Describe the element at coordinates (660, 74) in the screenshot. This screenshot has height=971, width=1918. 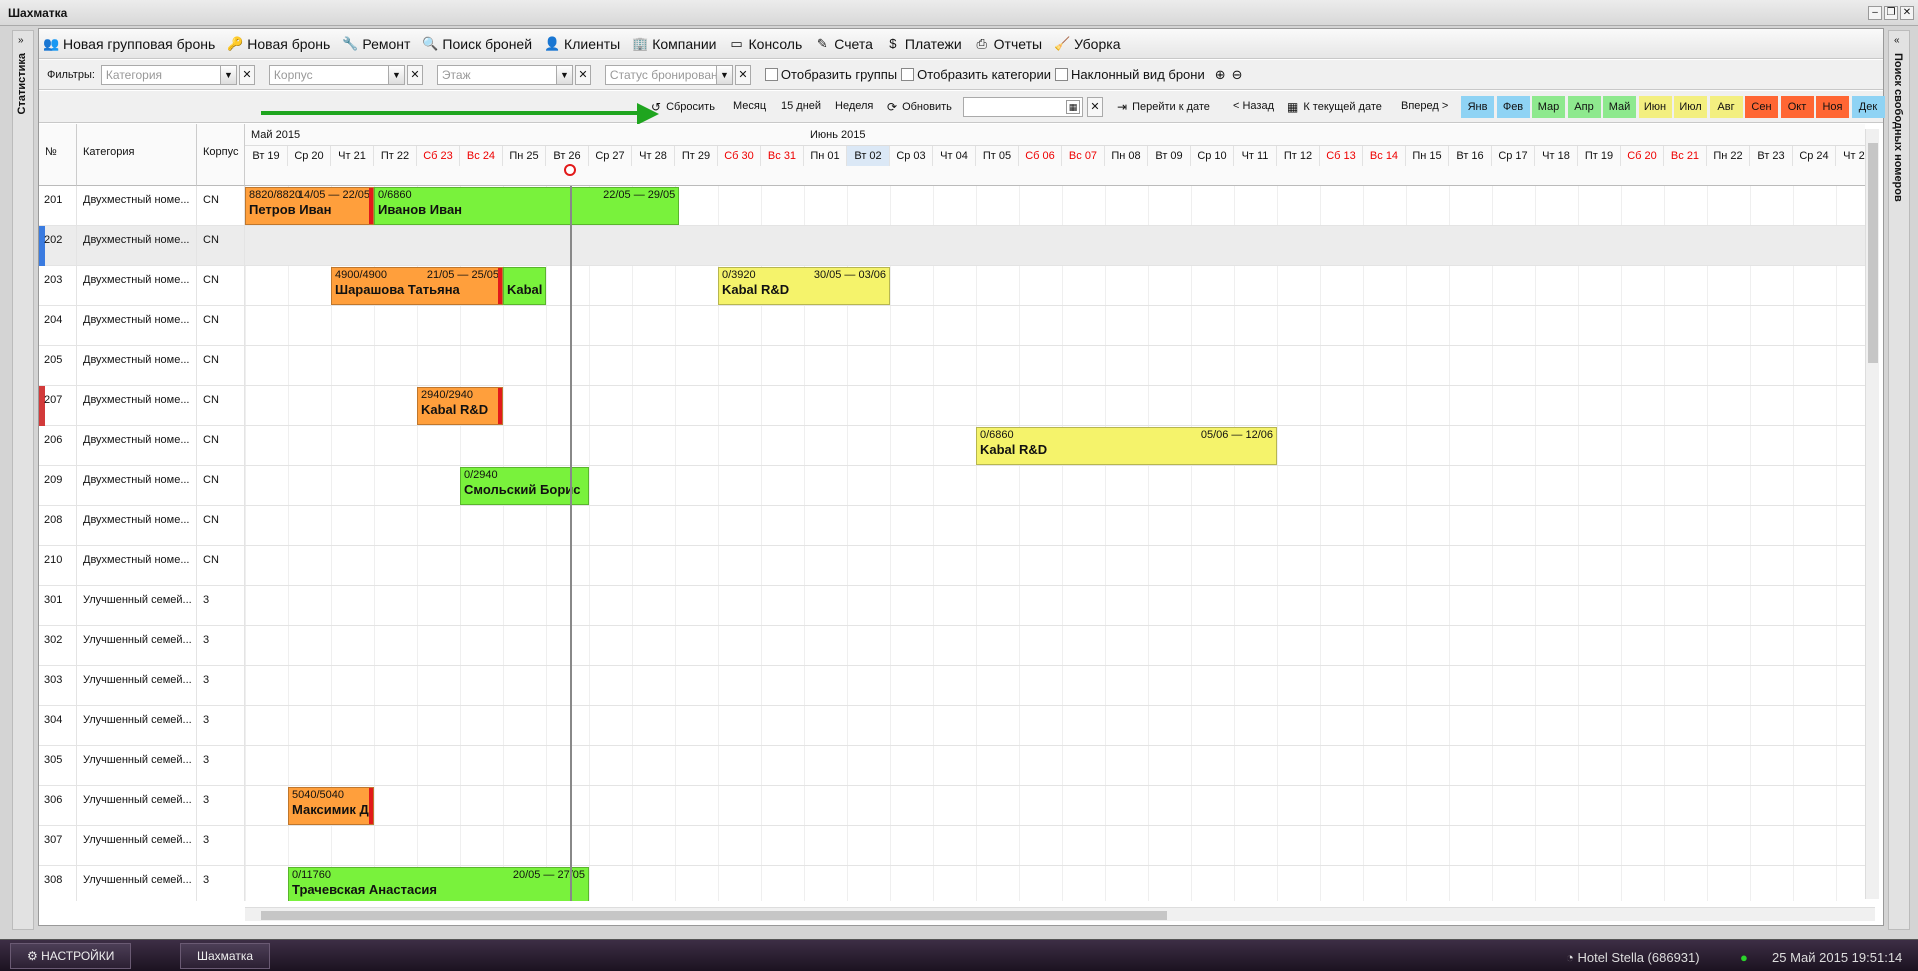
I see `status-filter-input: Статус бронирован` at that location.